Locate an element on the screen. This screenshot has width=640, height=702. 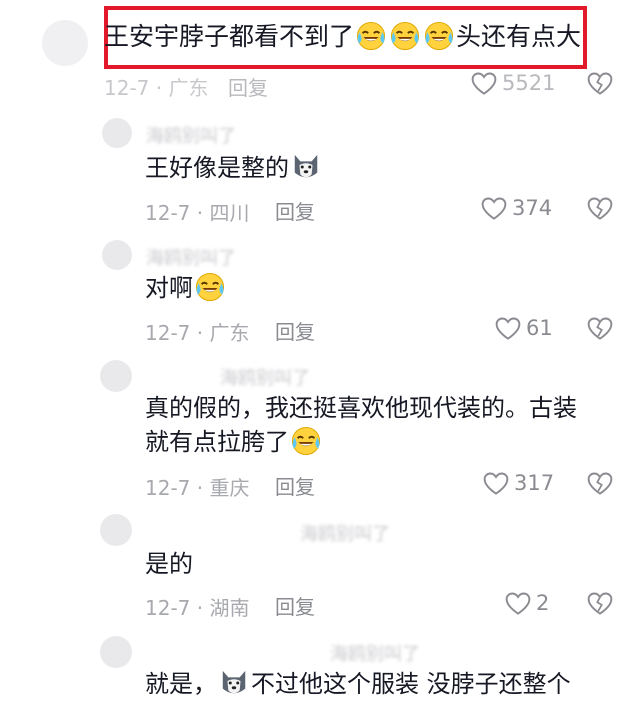
top-comment-text-part1: 王安宇脖子都看不到了 is located at coordinates (229, 36).